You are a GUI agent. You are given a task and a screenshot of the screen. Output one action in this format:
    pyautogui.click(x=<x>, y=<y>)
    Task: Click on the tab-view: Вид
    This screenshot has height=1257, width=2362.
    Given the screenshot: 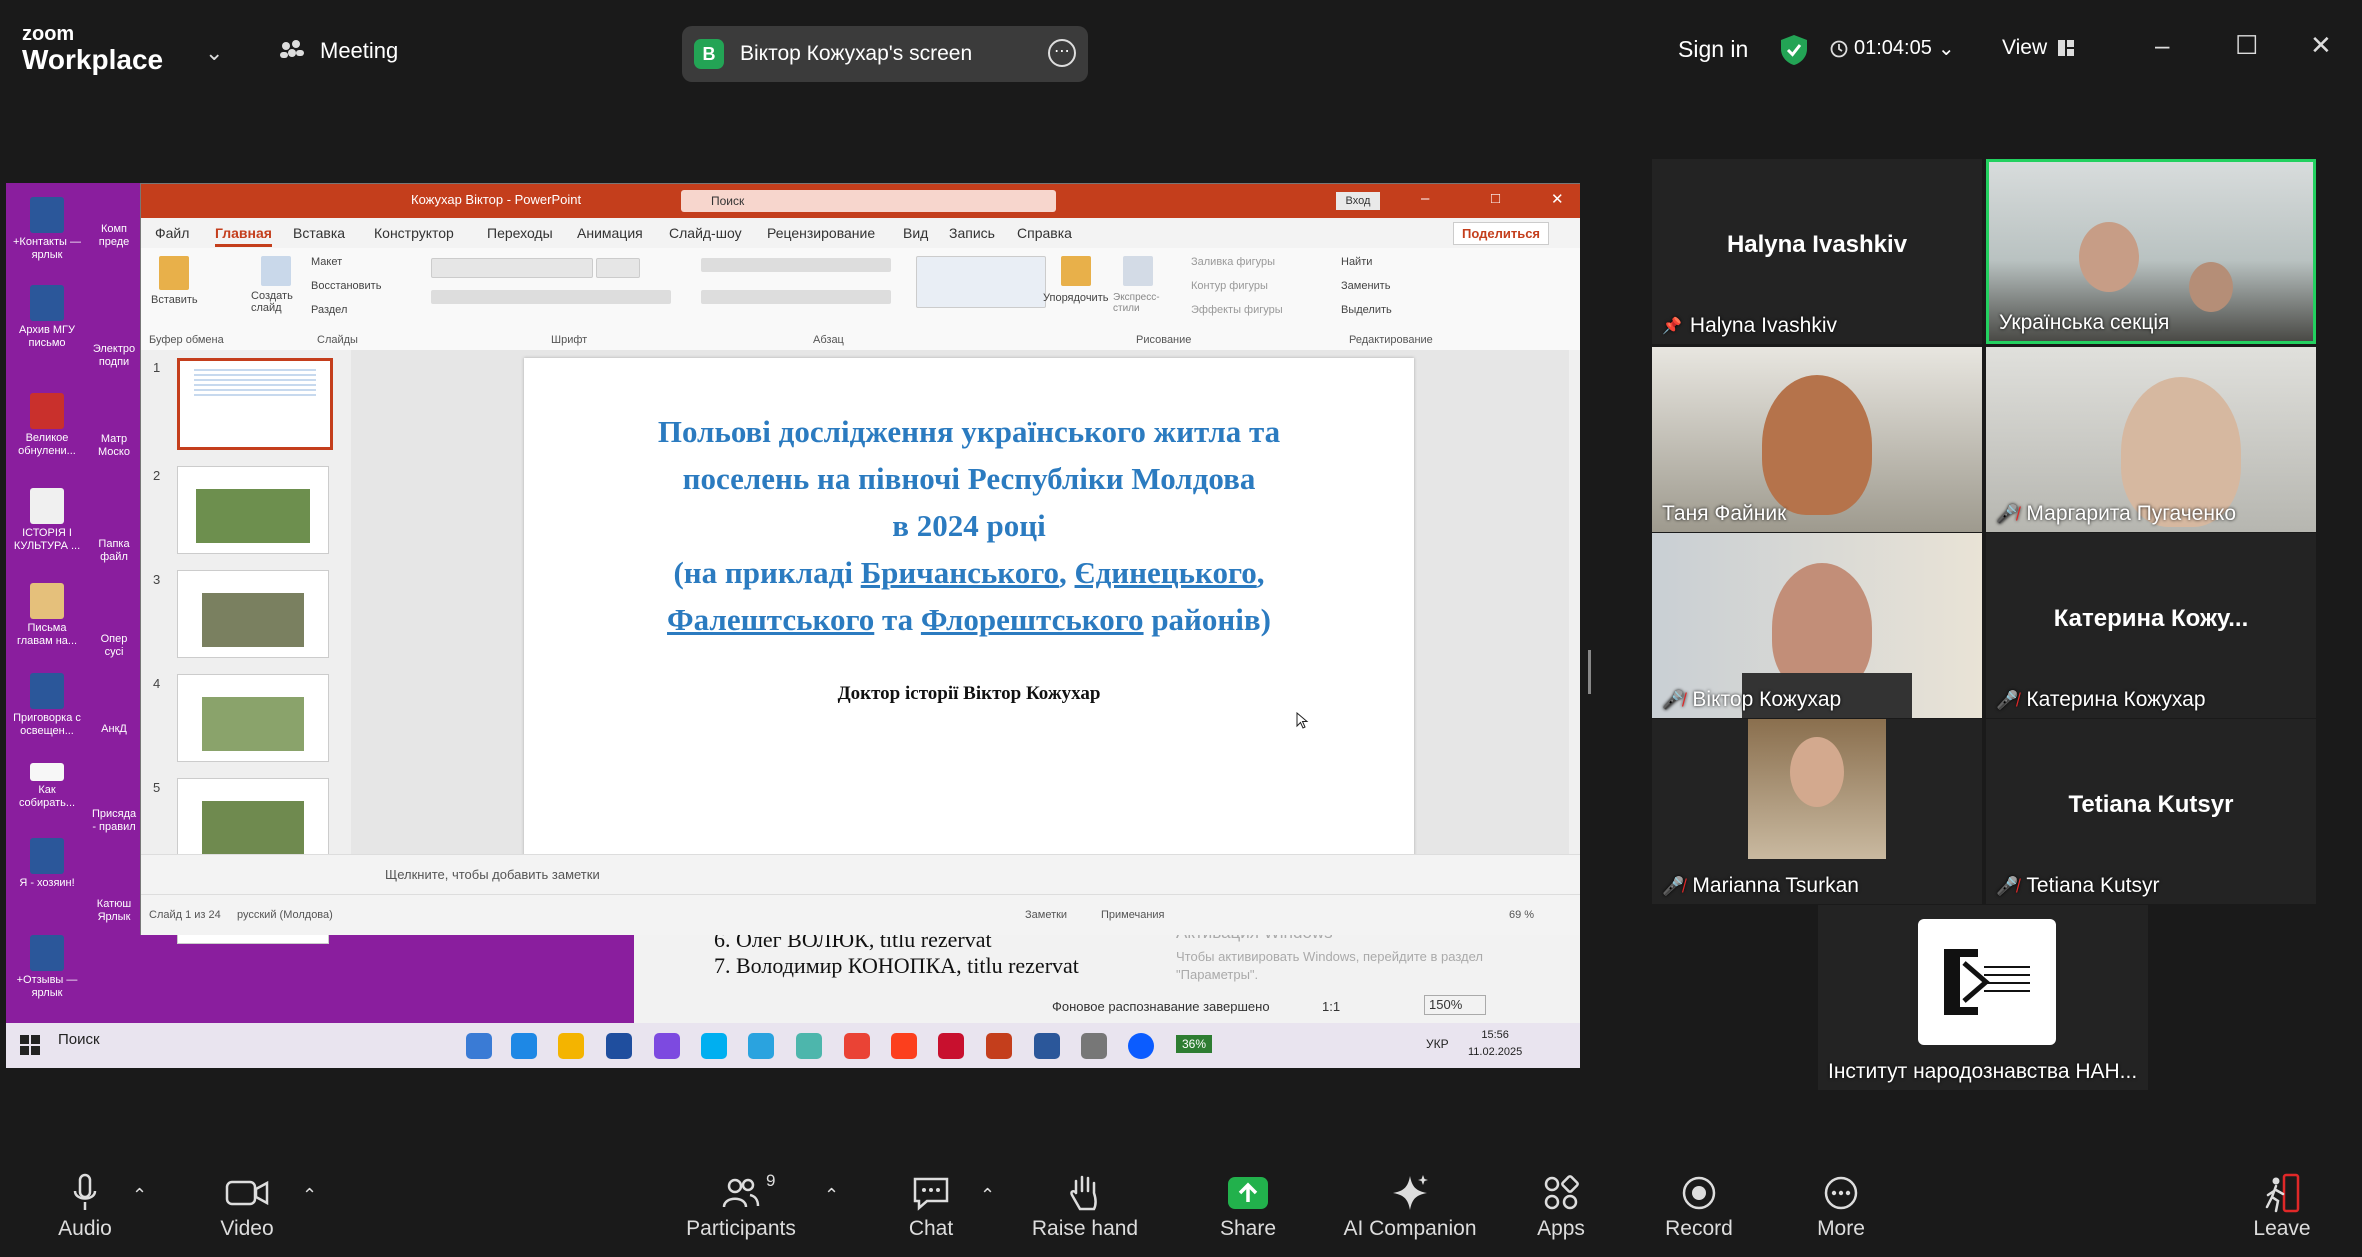 What is the action you would take?
    pyautogui.click(x=915, y=233)
    